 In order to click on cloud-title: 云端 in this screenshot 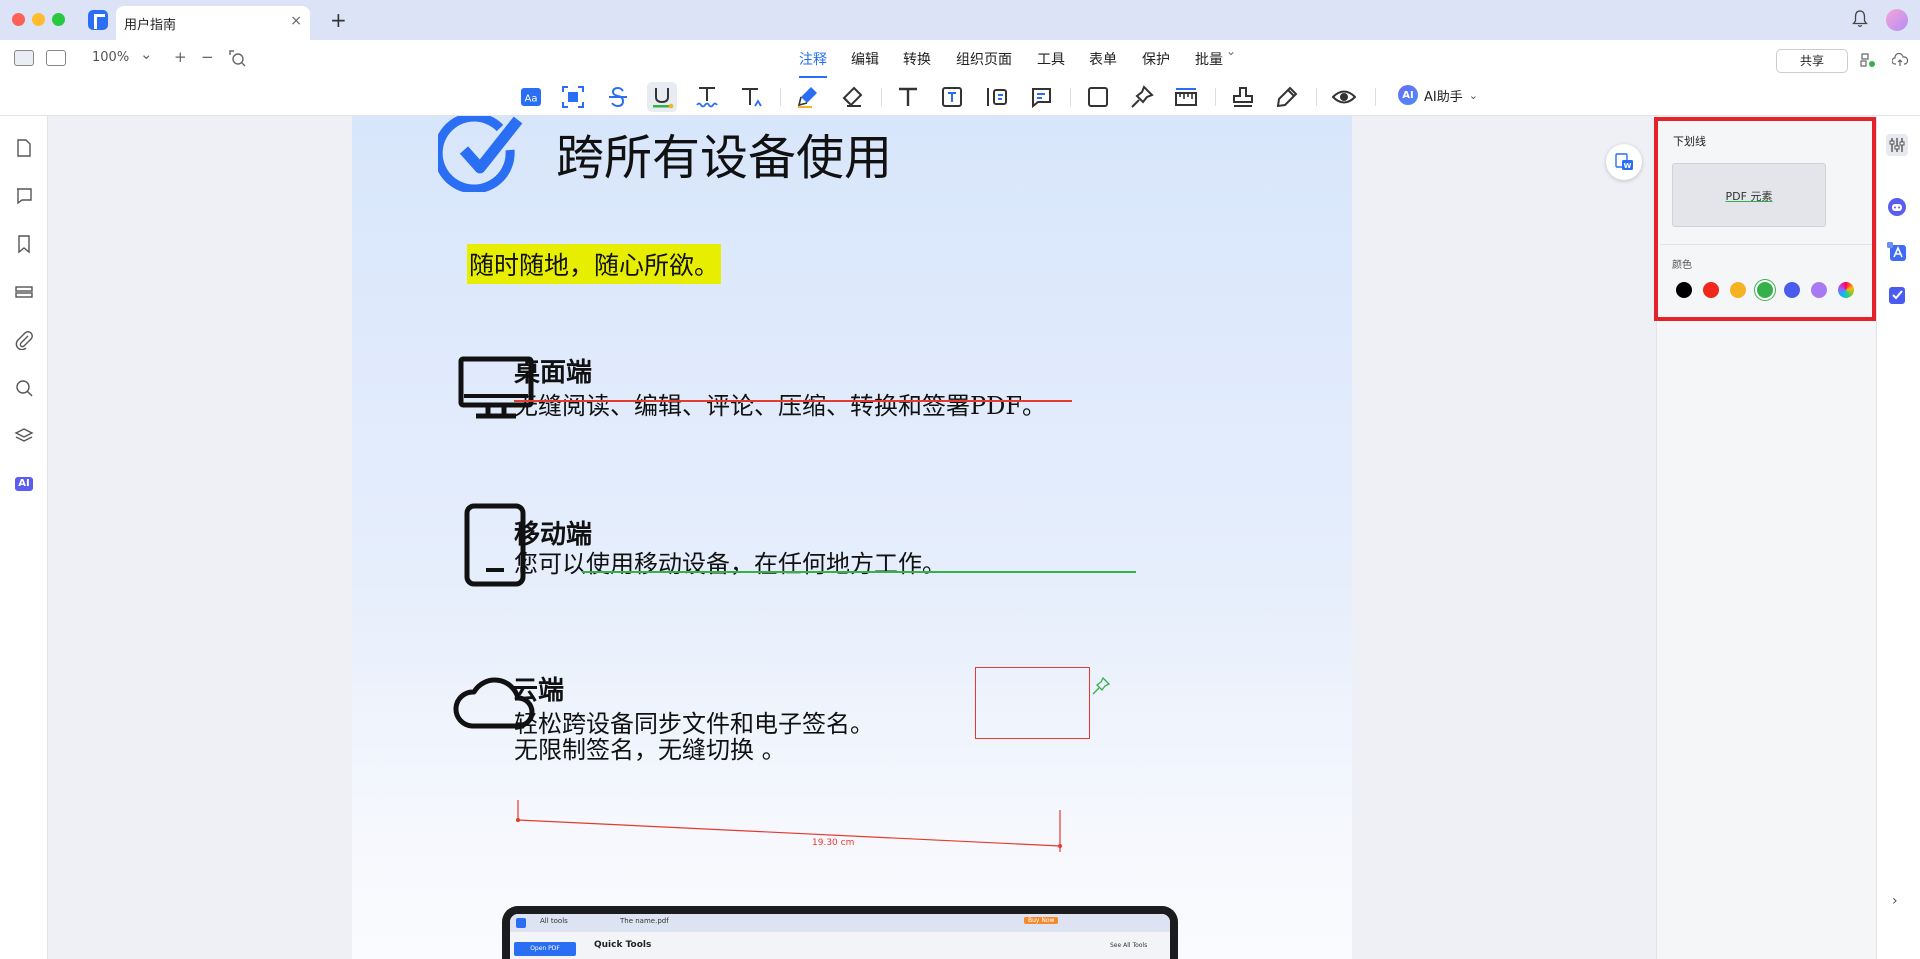, I will do `click(538, 691)`.